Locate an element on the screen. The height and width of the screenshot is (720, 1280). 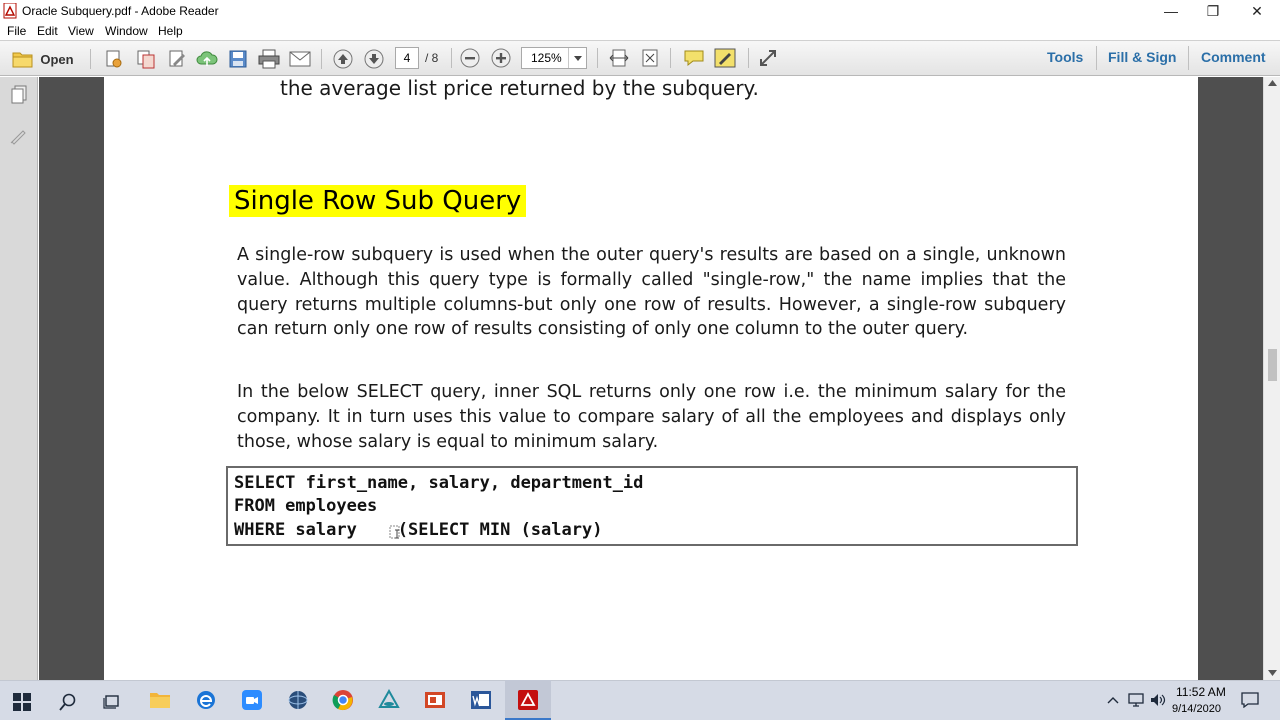
combine-files-button is located at coordinates (146, 59).